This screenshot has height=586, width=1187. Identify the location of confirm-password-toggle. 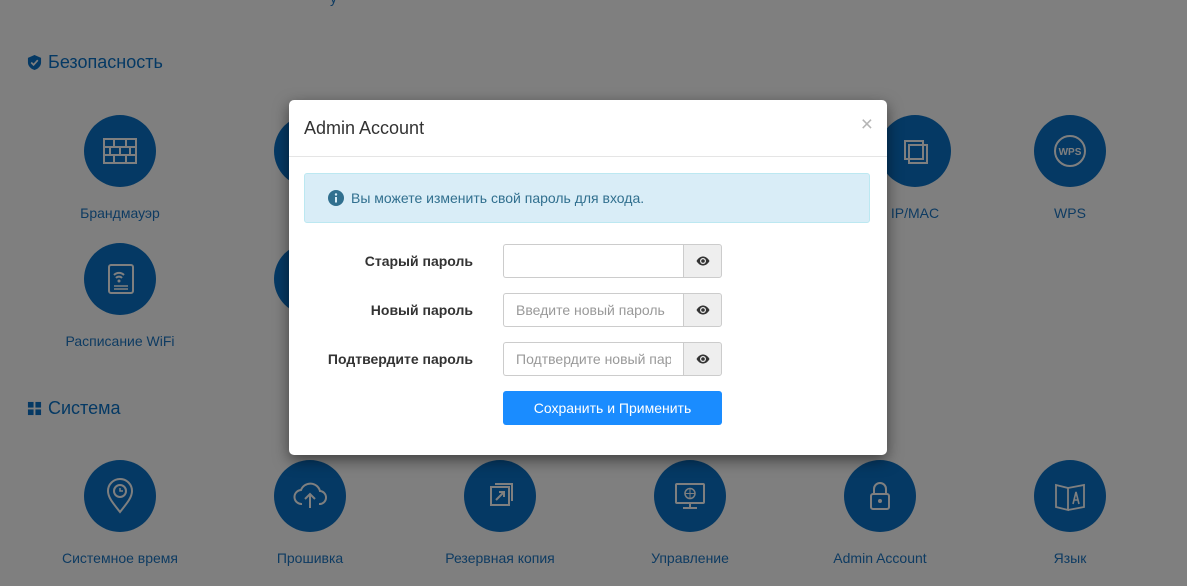
(702, 359).